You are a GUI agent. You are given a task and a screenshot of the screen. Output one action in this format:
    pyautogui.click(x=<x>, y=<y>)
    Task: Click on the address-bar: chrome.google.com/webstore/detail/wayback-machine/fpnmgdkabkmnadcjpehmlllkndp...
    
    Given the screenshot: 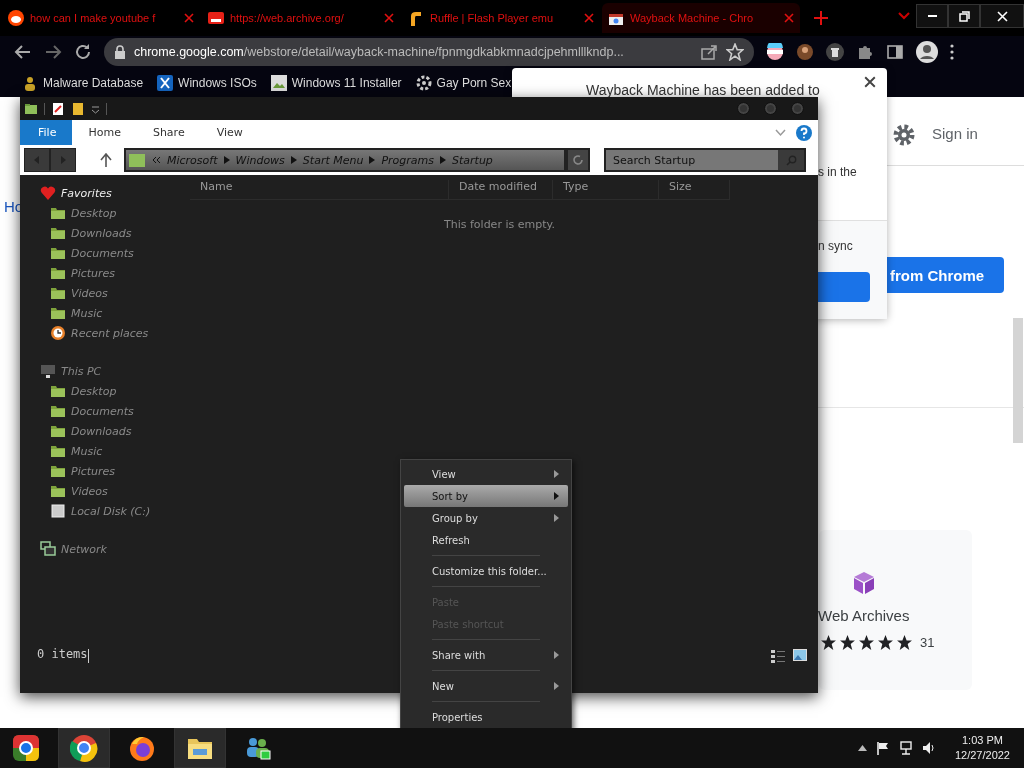 What is the action you would take?
    pyautogui.click(x=429, y=52)
    